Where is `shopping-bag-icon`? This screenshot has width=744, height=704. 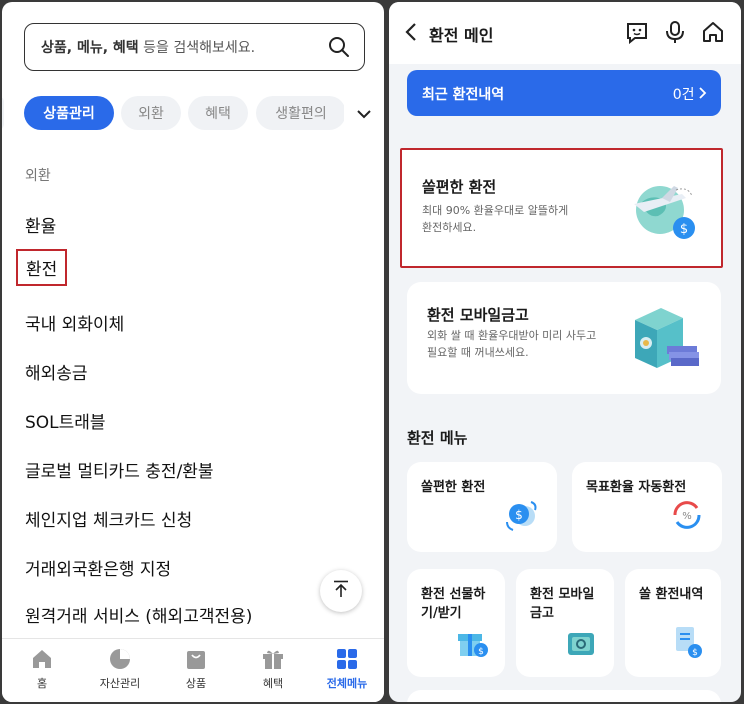 shopping-bag-icon is located at coordinates (196, 660).